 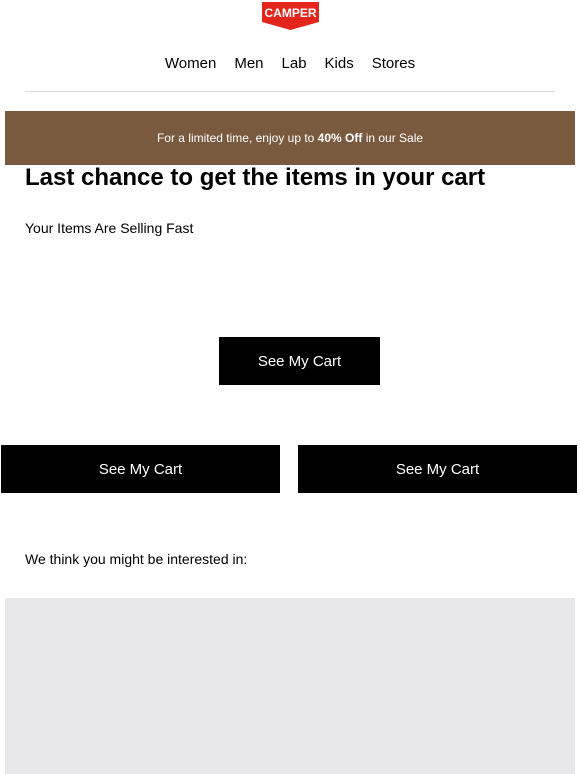 What do you see at coordinates (190, 64) in the screenshot?
I see `nav-item-women: Women` at bounding box center [190, 64].